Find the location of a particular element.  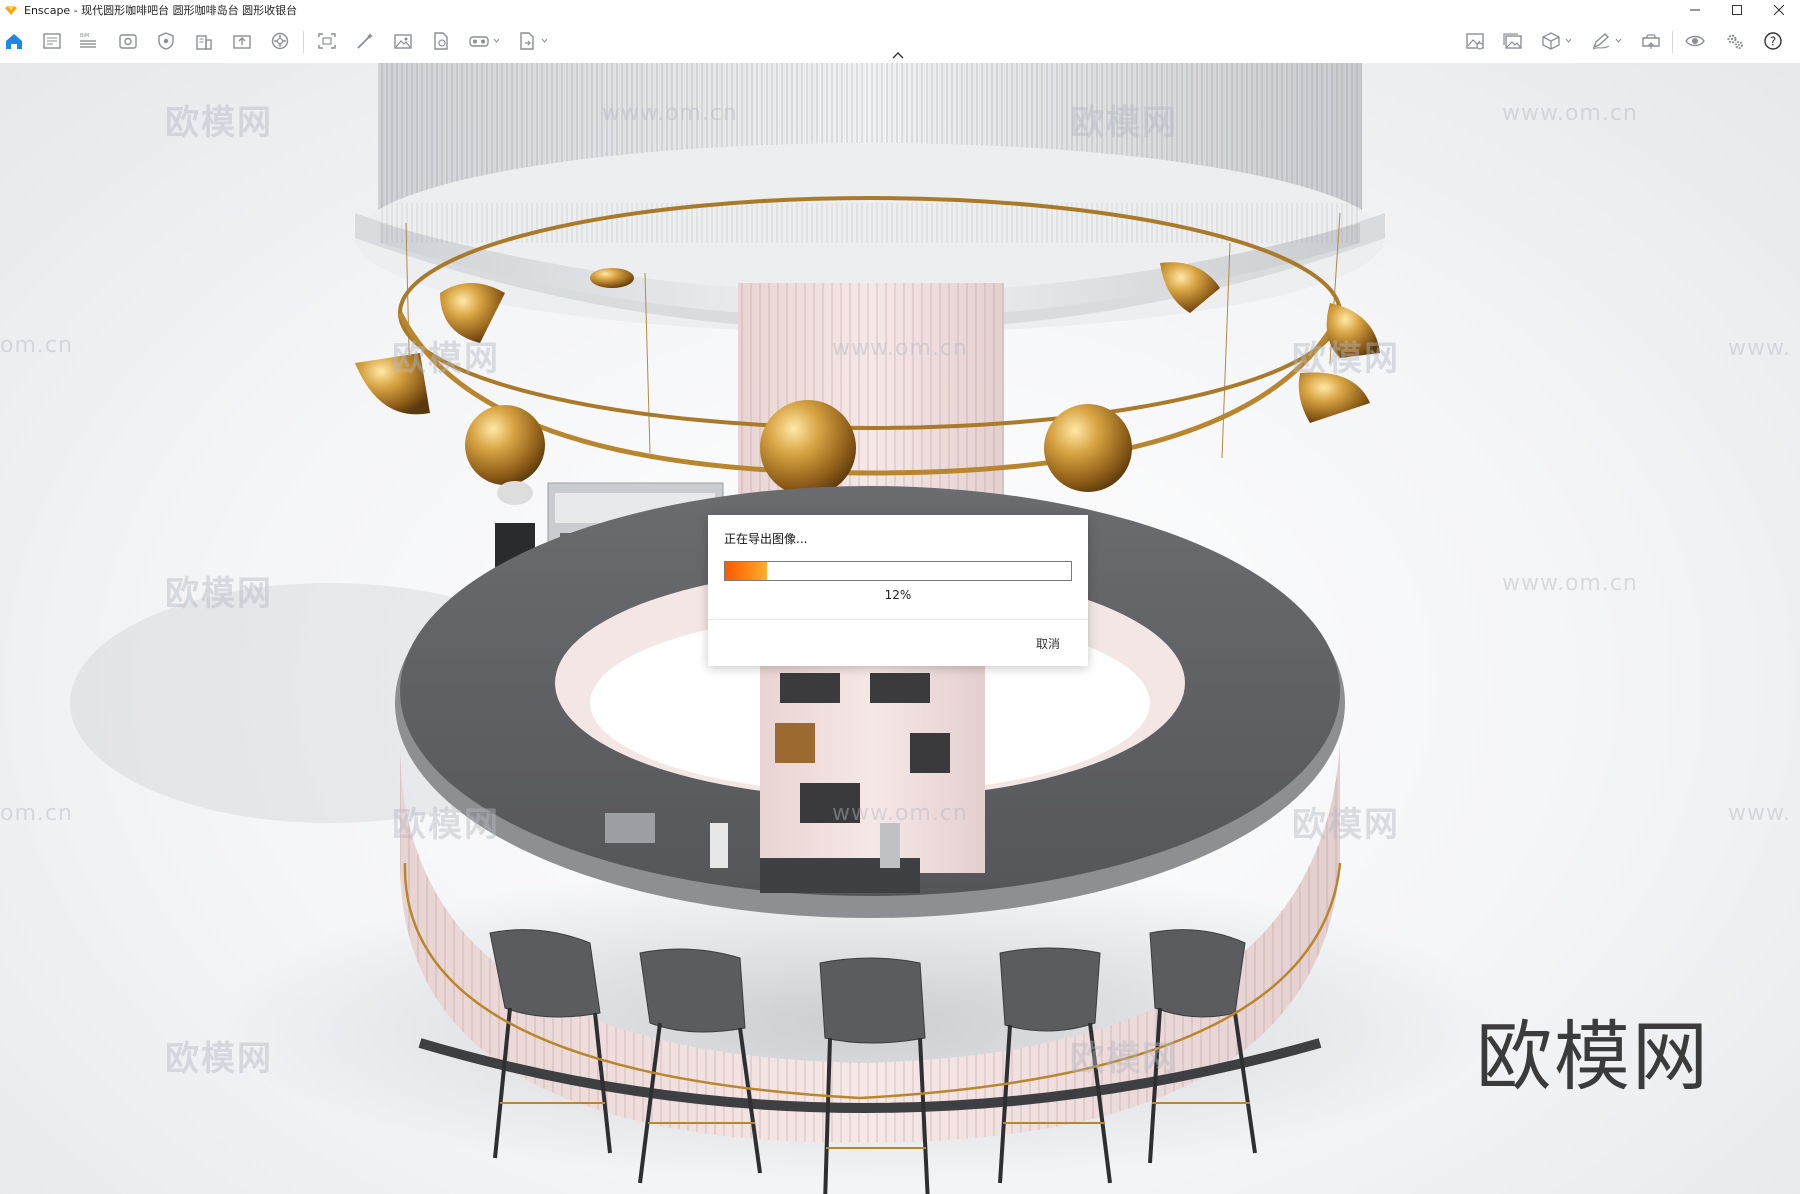

bim-button: BIM is located at coordinates (88, 41).